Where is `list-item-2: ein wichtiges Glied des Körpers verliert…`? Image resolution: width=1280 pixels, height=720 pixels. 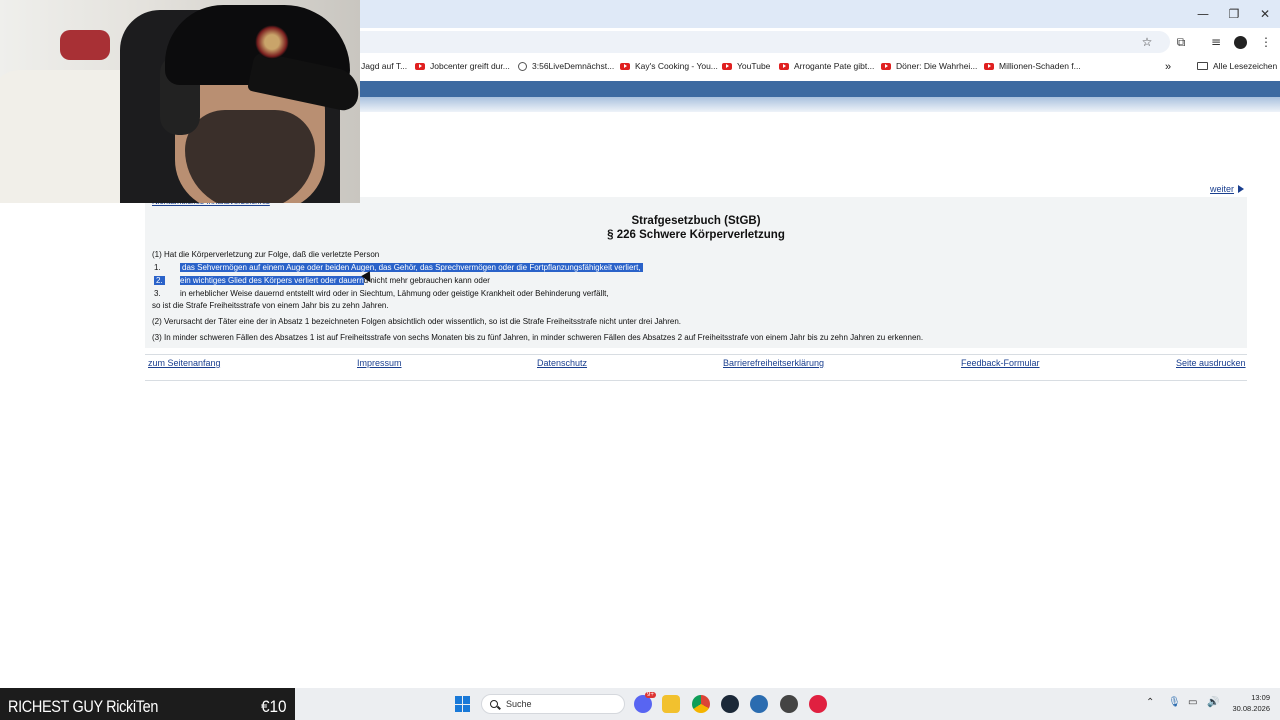
list-item-2: ein wichtiges Glied des Körpers verliert… is located at coordinates (335, 280).